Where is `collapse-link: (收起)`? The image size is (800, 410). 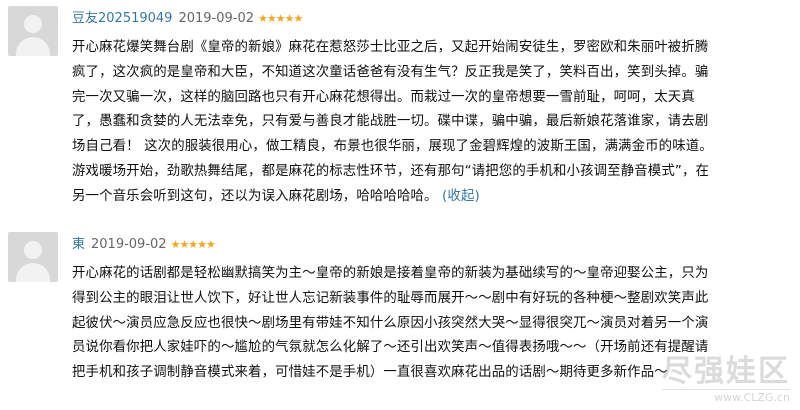
collapse-link: (收起) is located at coordinates (461, 196).